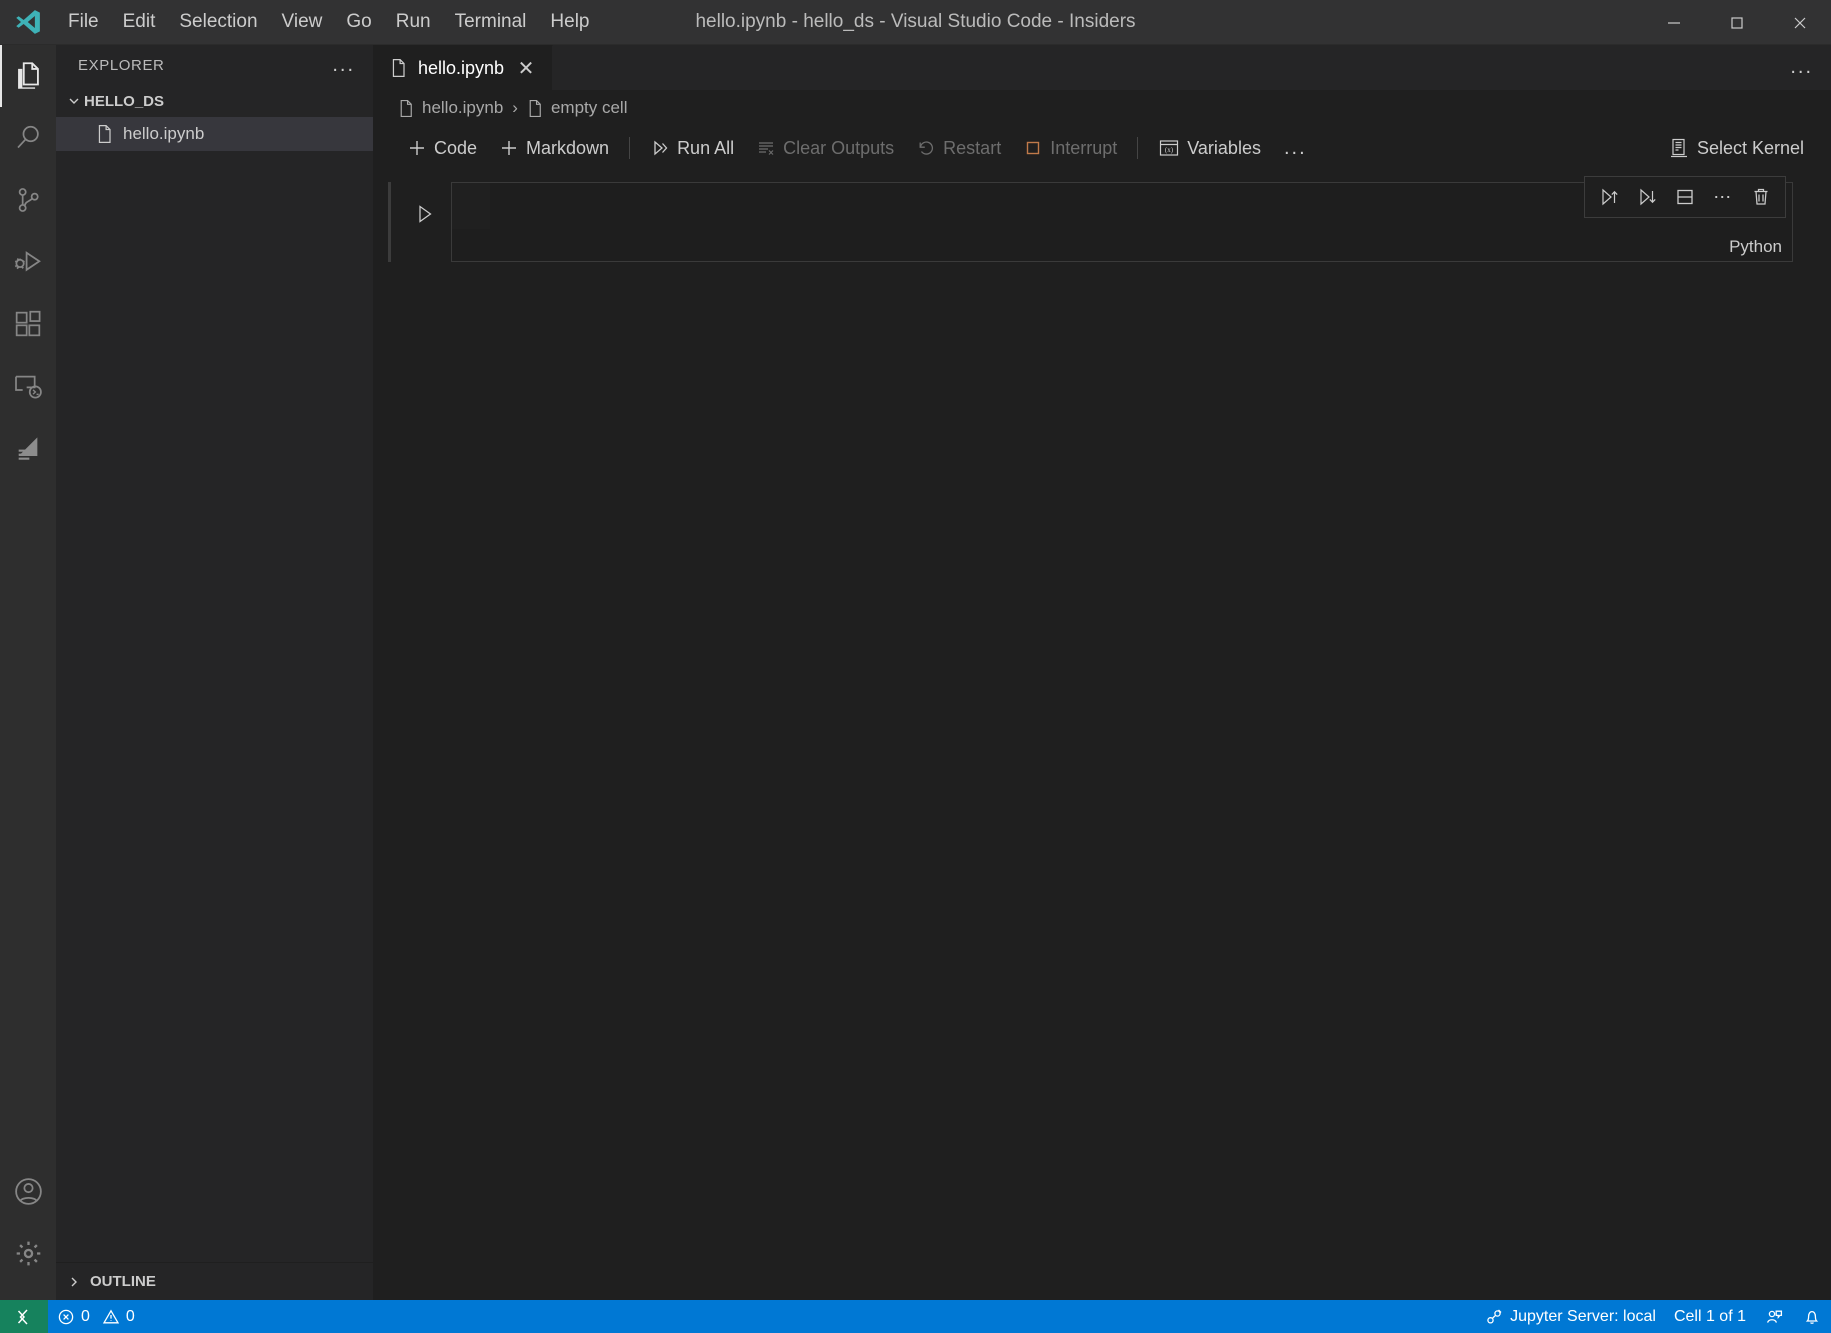 This screenshot has height=1333, width=1831. What do you see at coordinates (526, 68) in the screenshot?
I see `tab-close-icon: ✕` at bounding box center [526, 68].